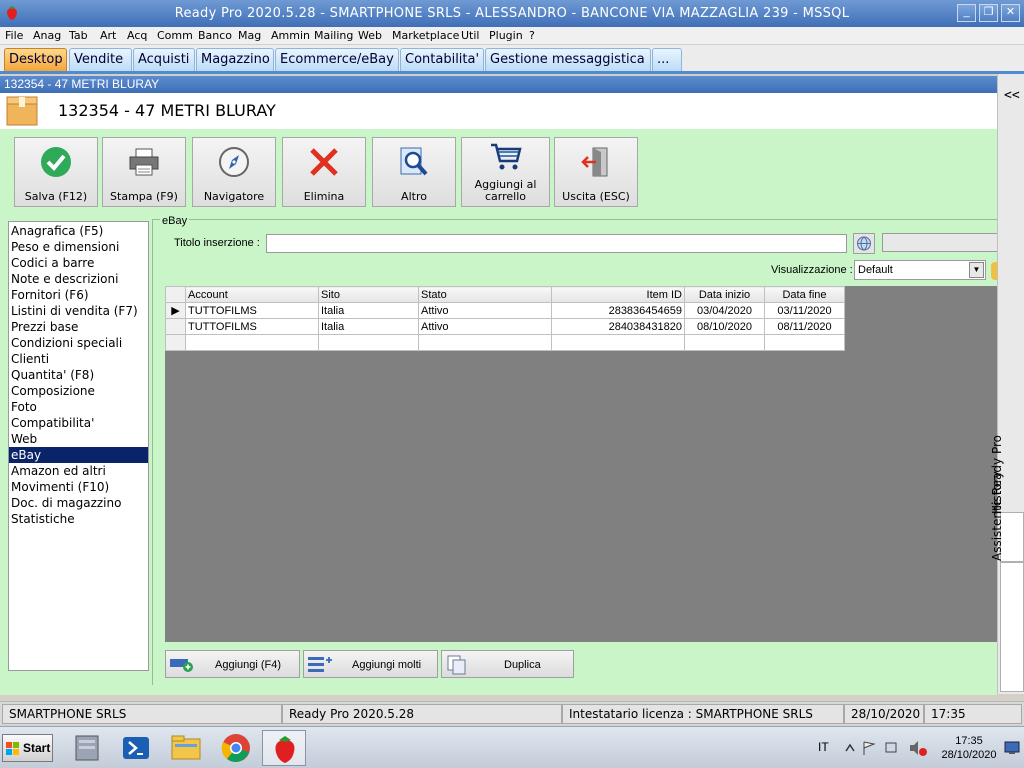 This screenshot has height=768, width=1024. I want to click on section-prezzi-base: Prezzi base, so click(78, 327).